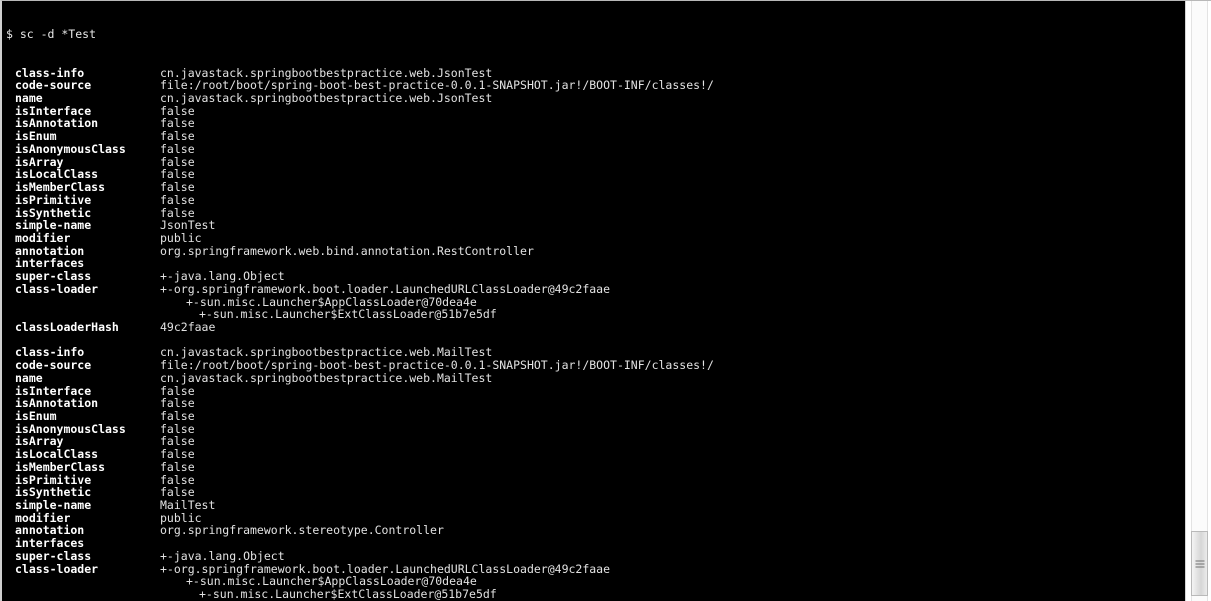 The image size is (1211, 601). Describe the element at coordinates (43, 237) in the screenshot. I see `detail-row-key: modifier` at that location.